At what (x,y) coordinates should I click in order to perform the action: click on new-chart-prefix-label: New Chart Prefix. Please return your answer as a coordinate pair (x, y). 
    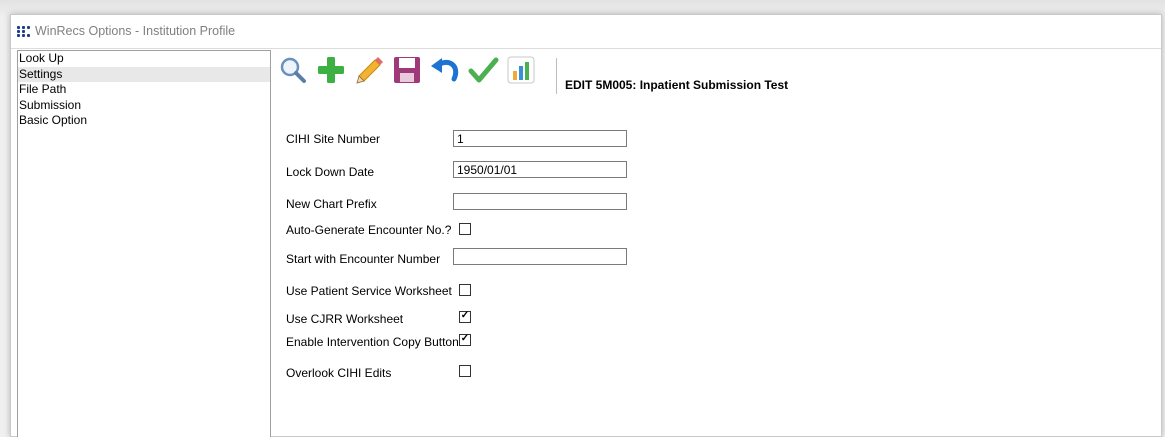
    Looking at the image, I should click on (331, 204).